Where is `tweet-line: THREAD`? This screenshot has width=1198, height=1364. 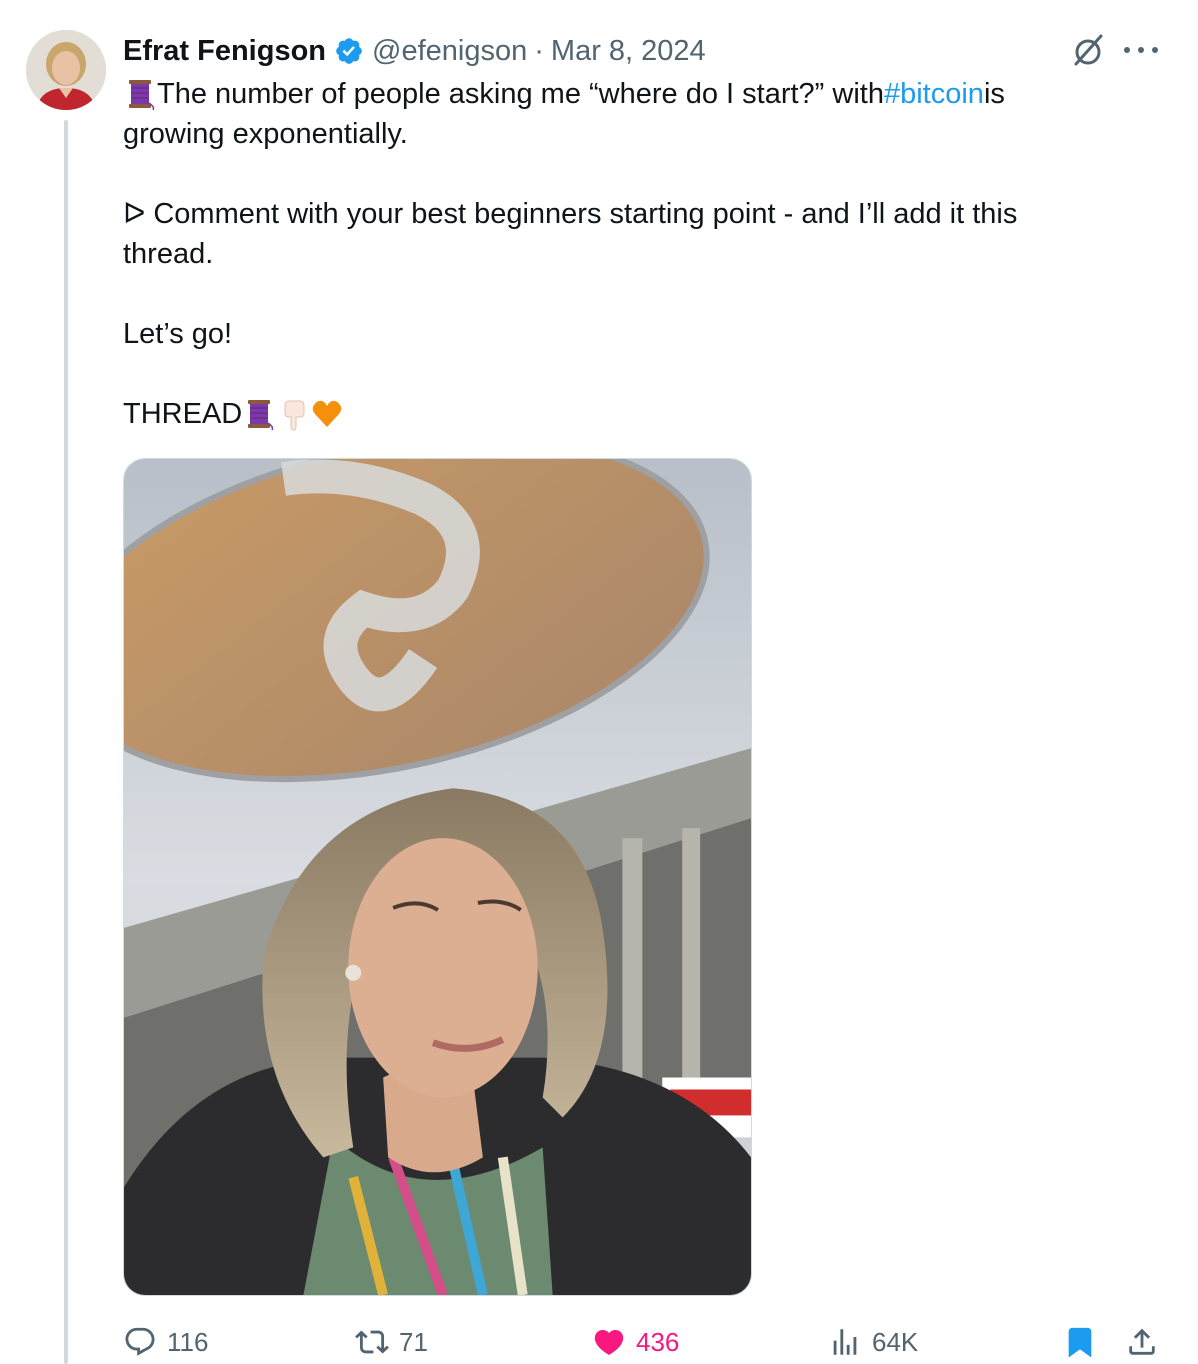 tweet-line: THREAD is located at coordinates (623, 414).